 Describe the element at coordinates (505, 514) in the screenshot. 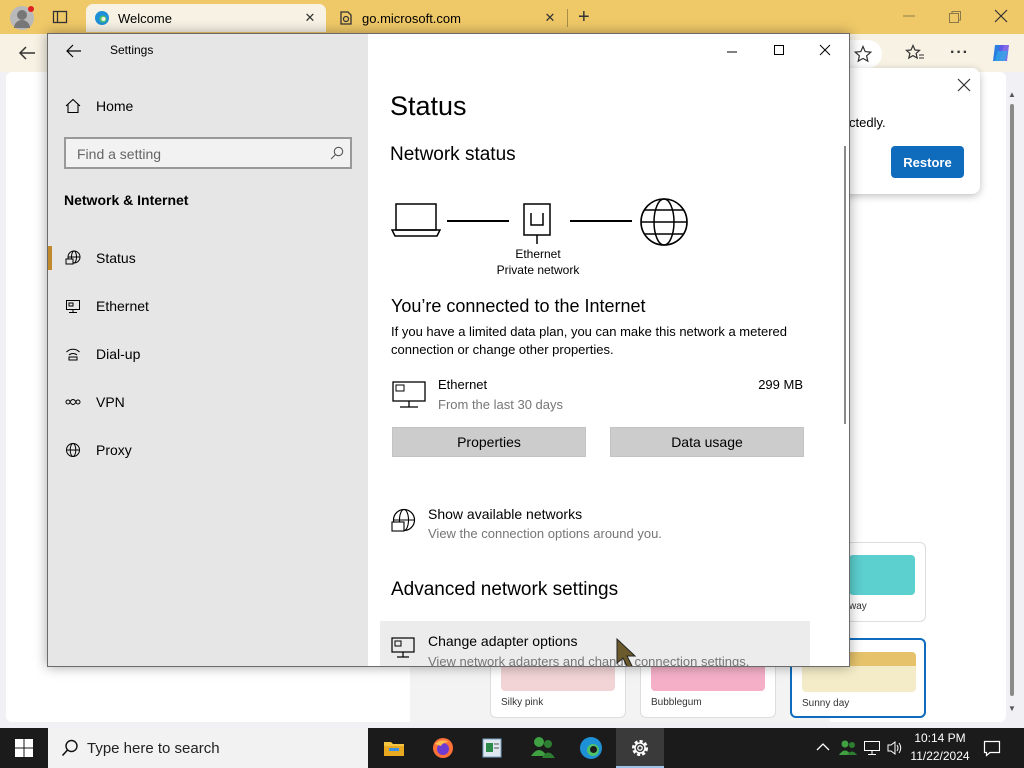

I see `show-networks-link: Show available networks` at that location.